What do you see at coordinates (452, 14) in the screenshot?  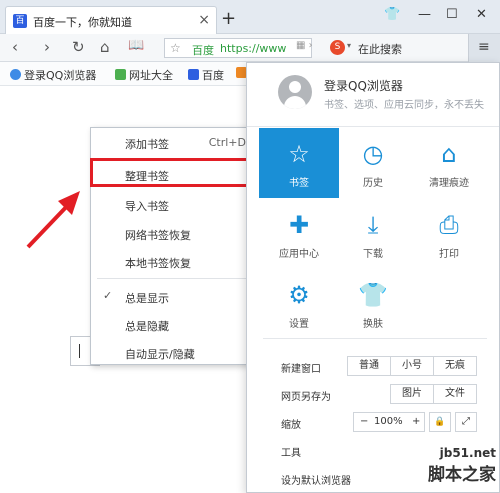 I see `maximize-button: ☐` at bounding box center [452, 14].